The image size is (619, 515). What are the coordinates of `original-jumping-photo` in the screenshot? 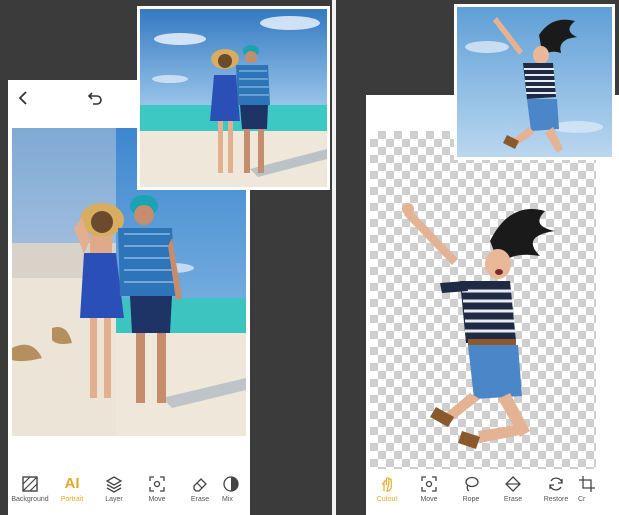 It's located at (534, 82).